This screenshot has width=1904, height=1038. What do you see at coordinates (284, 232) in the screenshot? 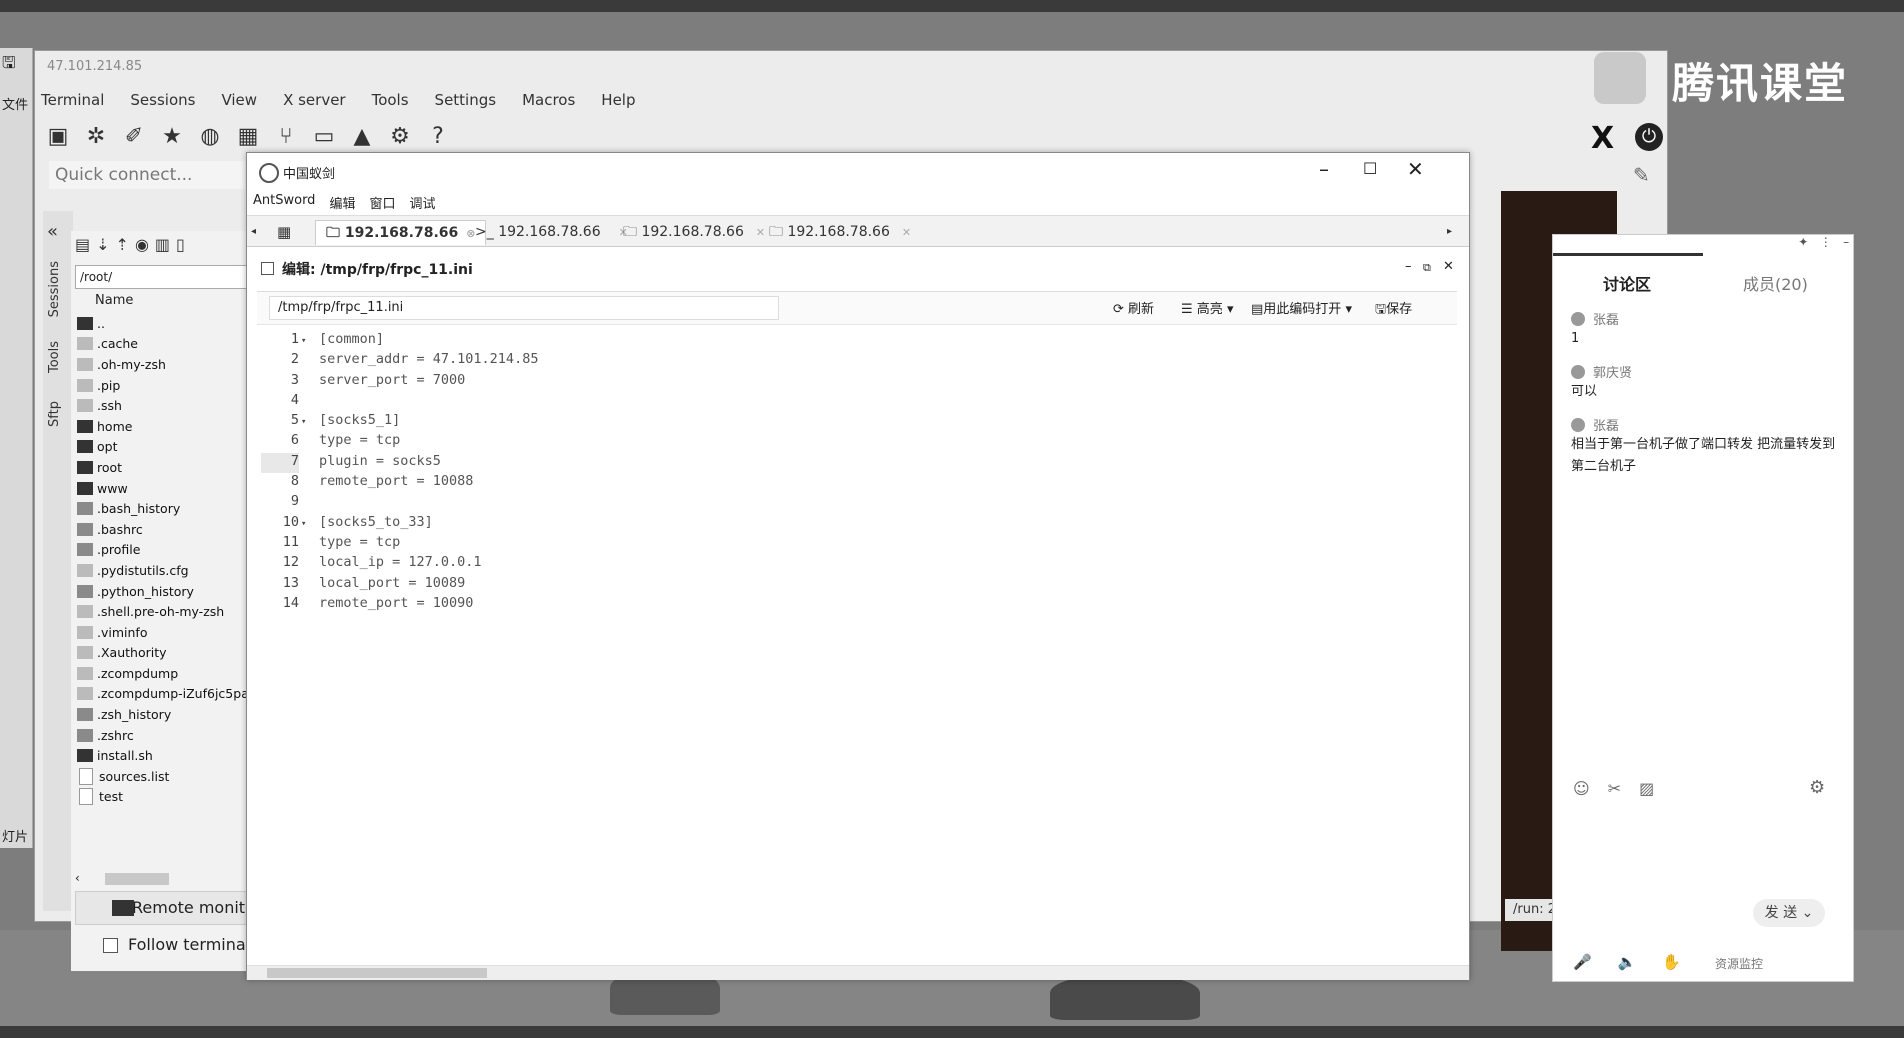
I see `home-grid-icon: ▦` at bounding box center [284, 232].